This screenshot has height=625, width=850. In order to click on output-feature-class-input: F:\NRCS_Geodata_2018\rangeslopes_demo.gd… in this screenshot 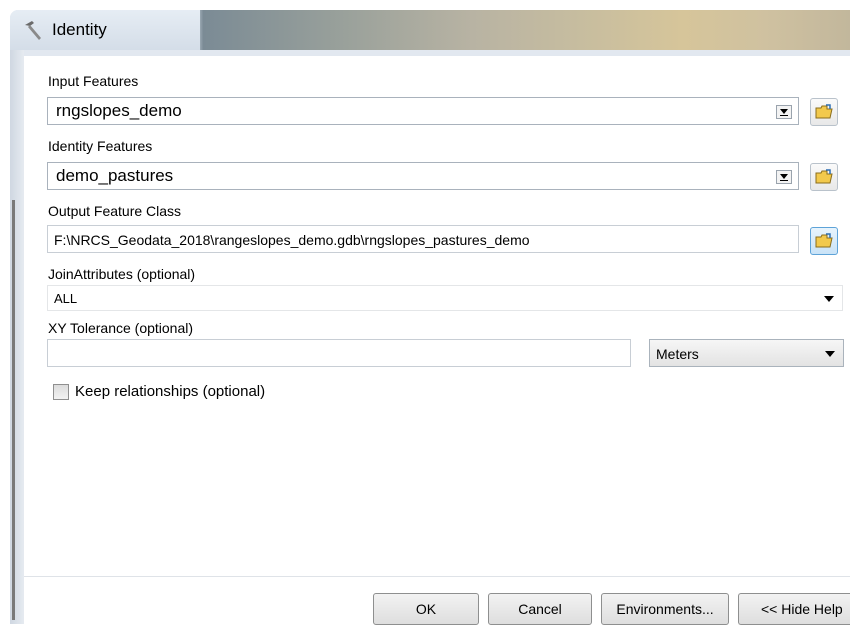, I will do `click(423, 239)`.